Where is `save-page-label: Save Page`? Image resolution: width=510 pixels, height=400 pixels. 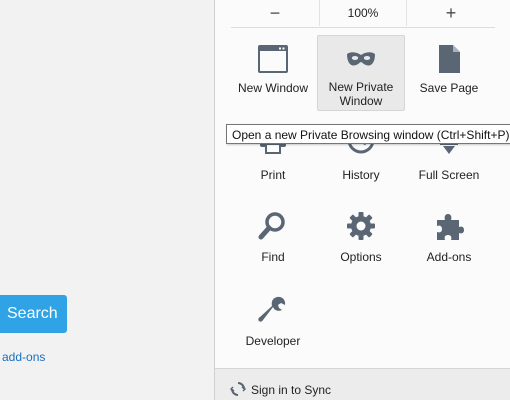 save-page-label: Save Page is located at coordinates (449, 88).